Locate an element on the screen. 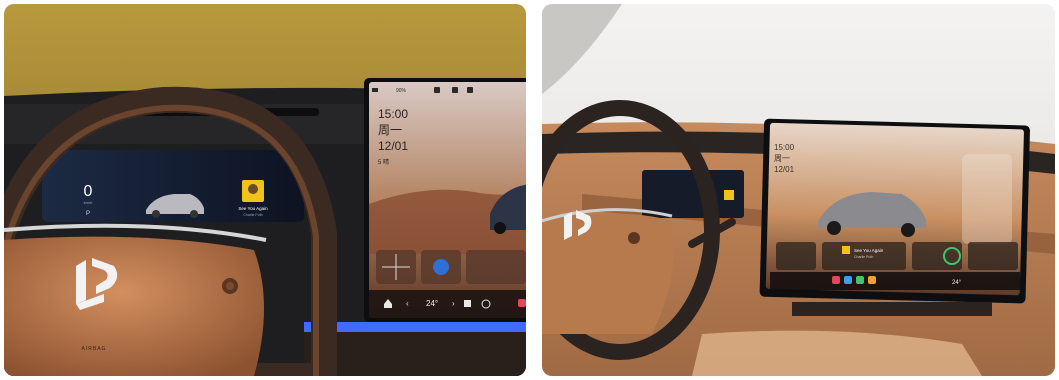 The image size is (1059, 380). center-touchscreen: 90% 15:00 周一 12/01 5 晴 ‹ 24° › is located at coordinates (445, 200).